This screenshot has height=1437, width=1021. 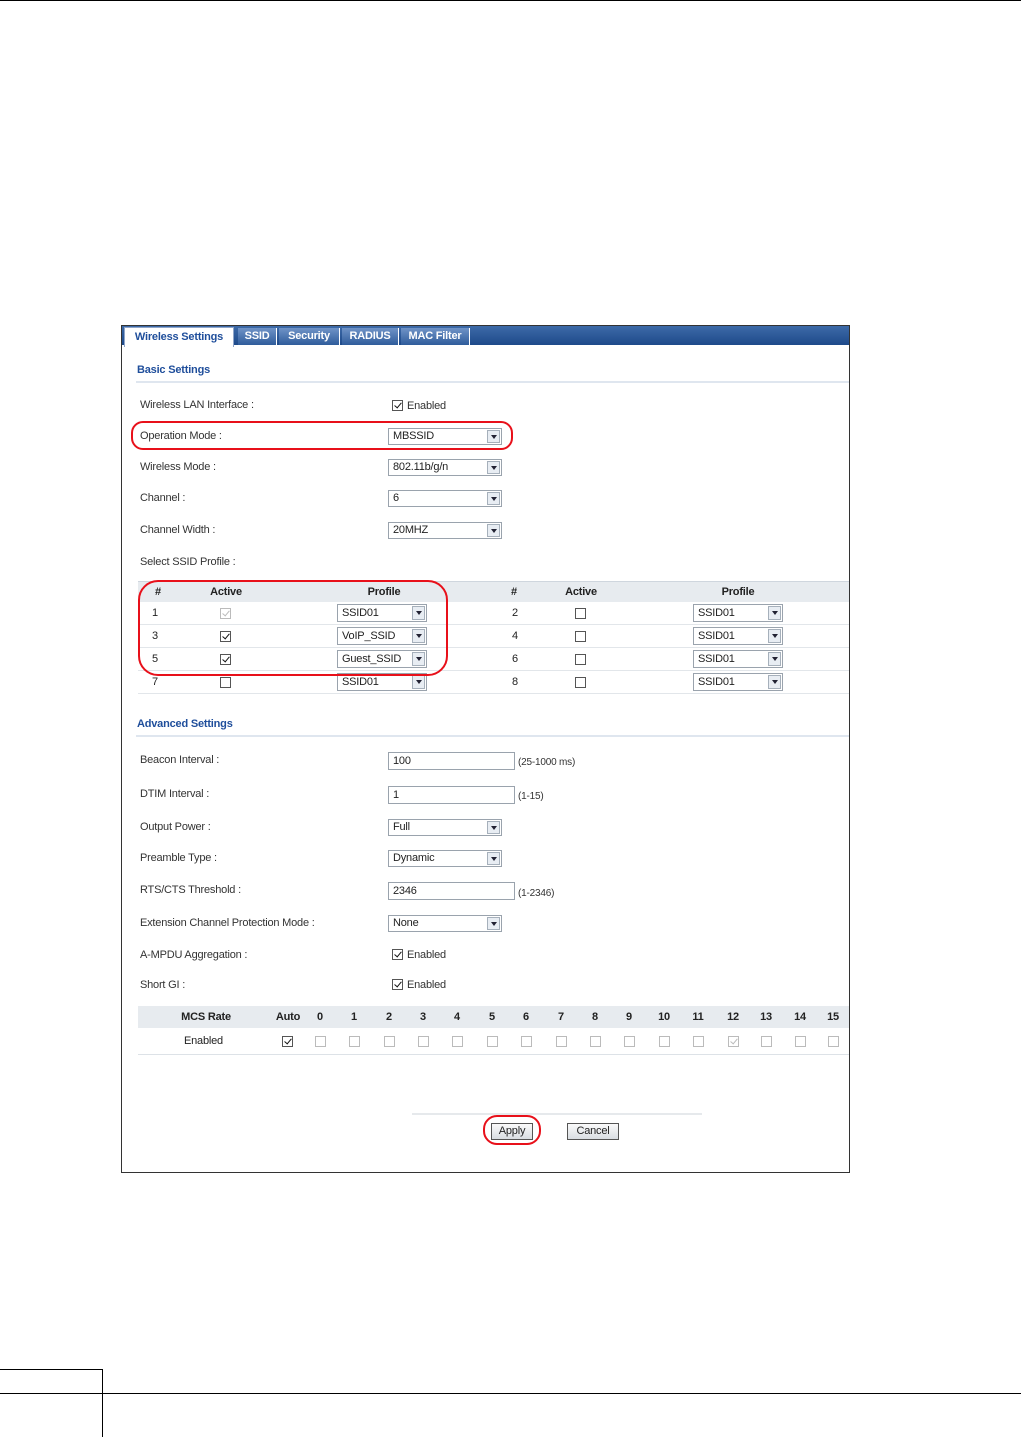 What do you see at coordinates (445, 498) in the screenshot?
I see `channel-select: 6` at bounding box center [445, 498].